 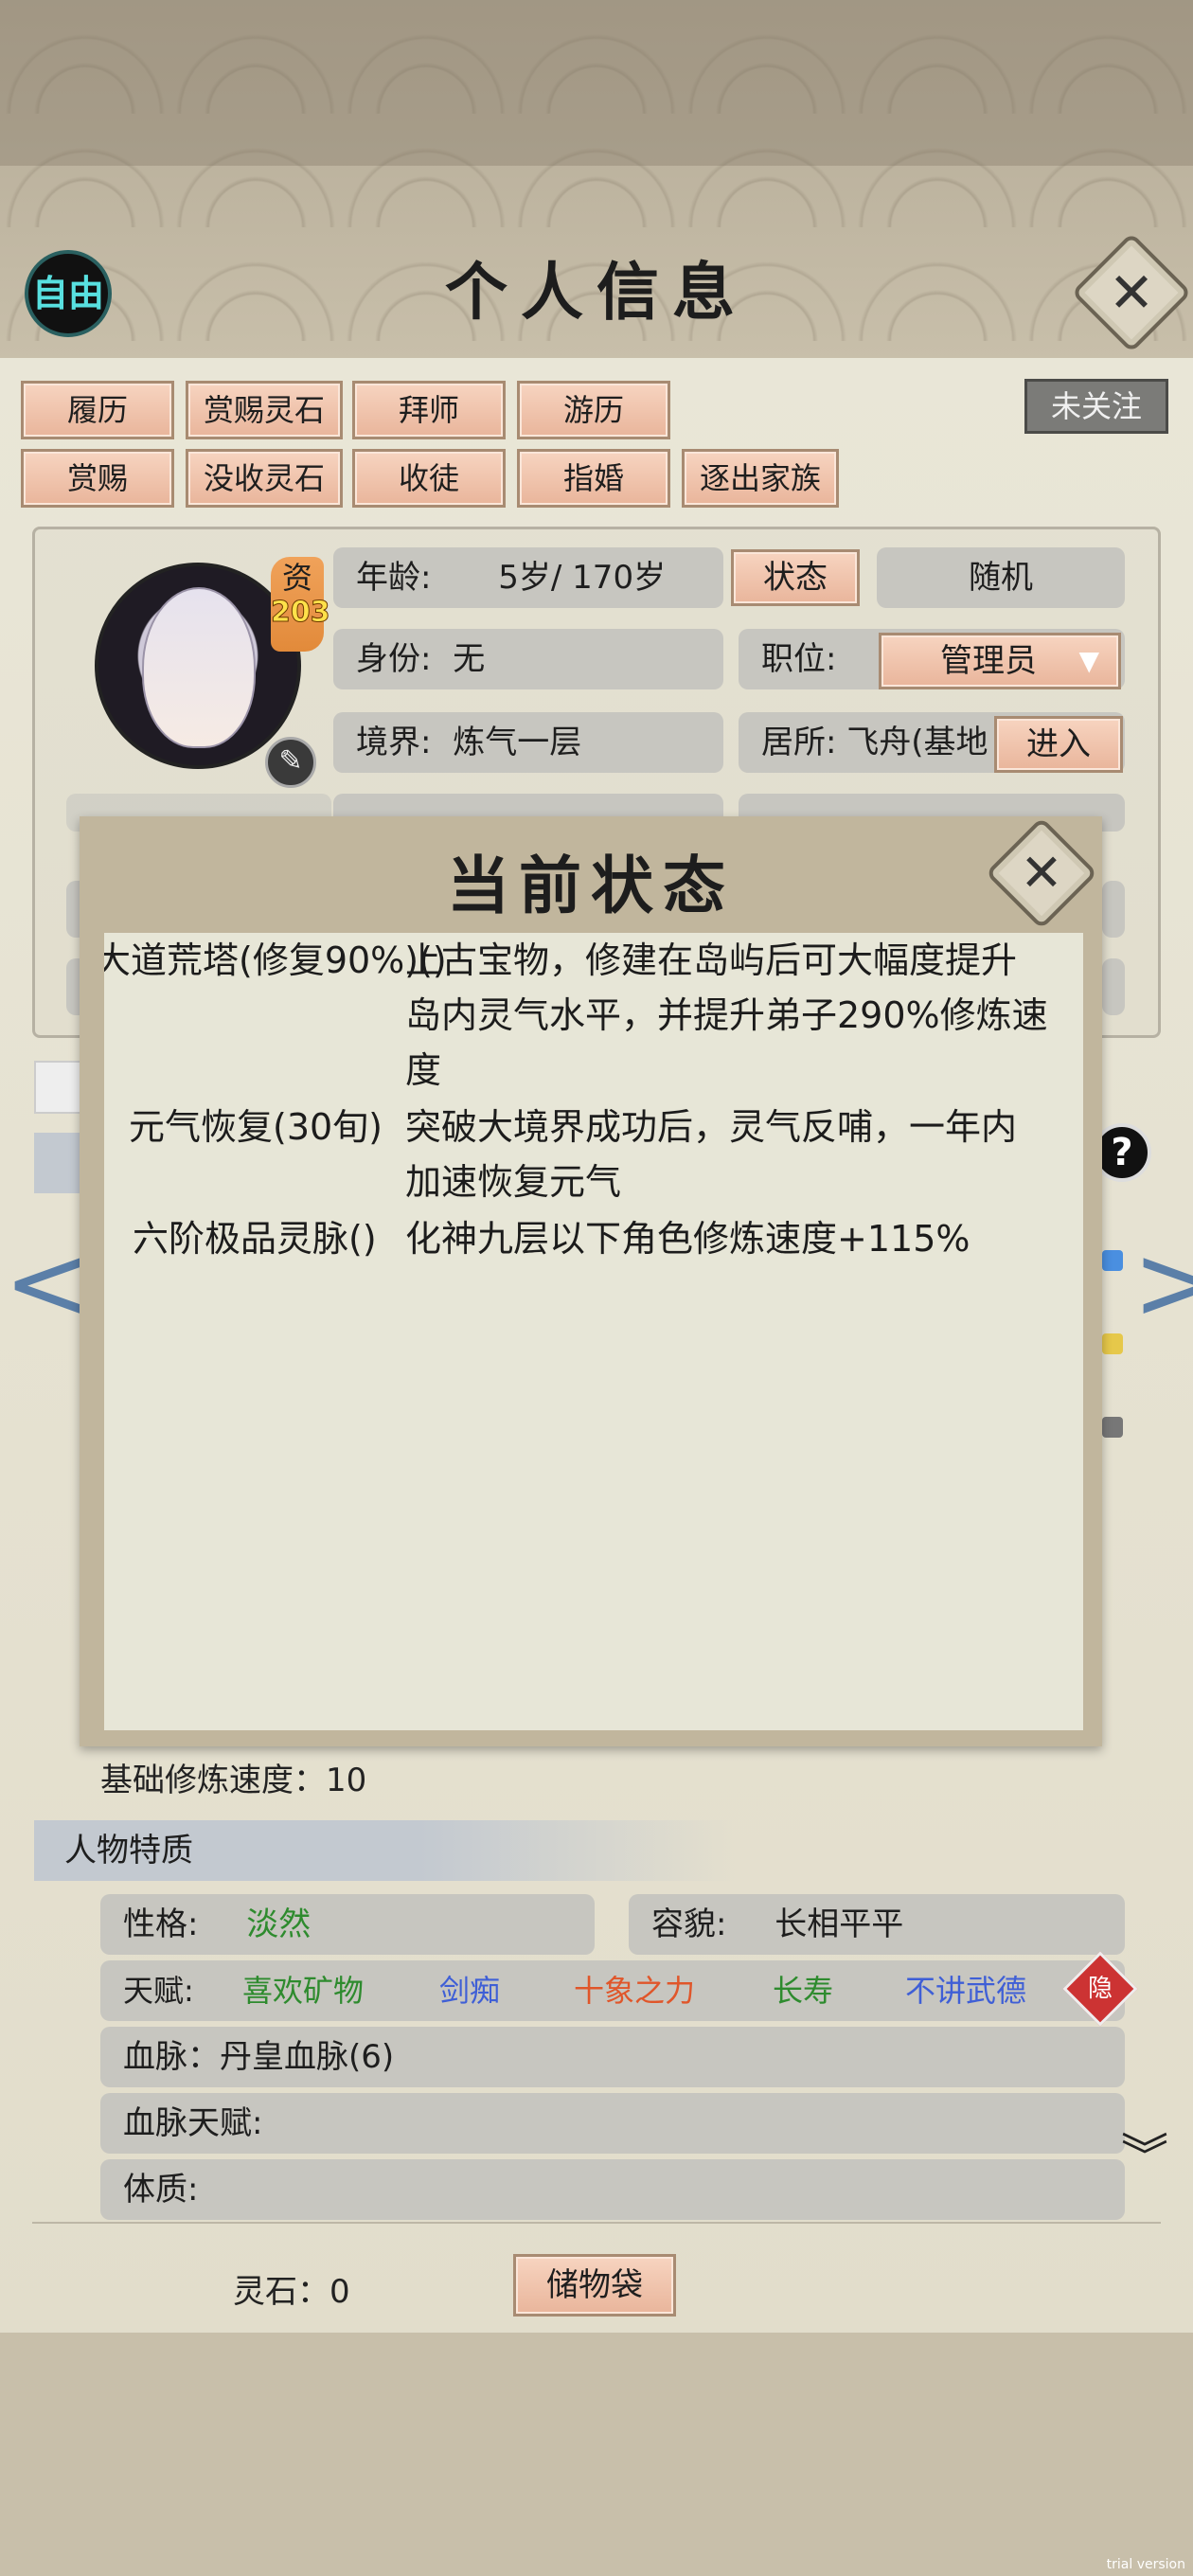 What do you see at coordinates (803, 1990) in the screenshot?
I see `talent-item: 长寿` at bounding box center [803, 1990].